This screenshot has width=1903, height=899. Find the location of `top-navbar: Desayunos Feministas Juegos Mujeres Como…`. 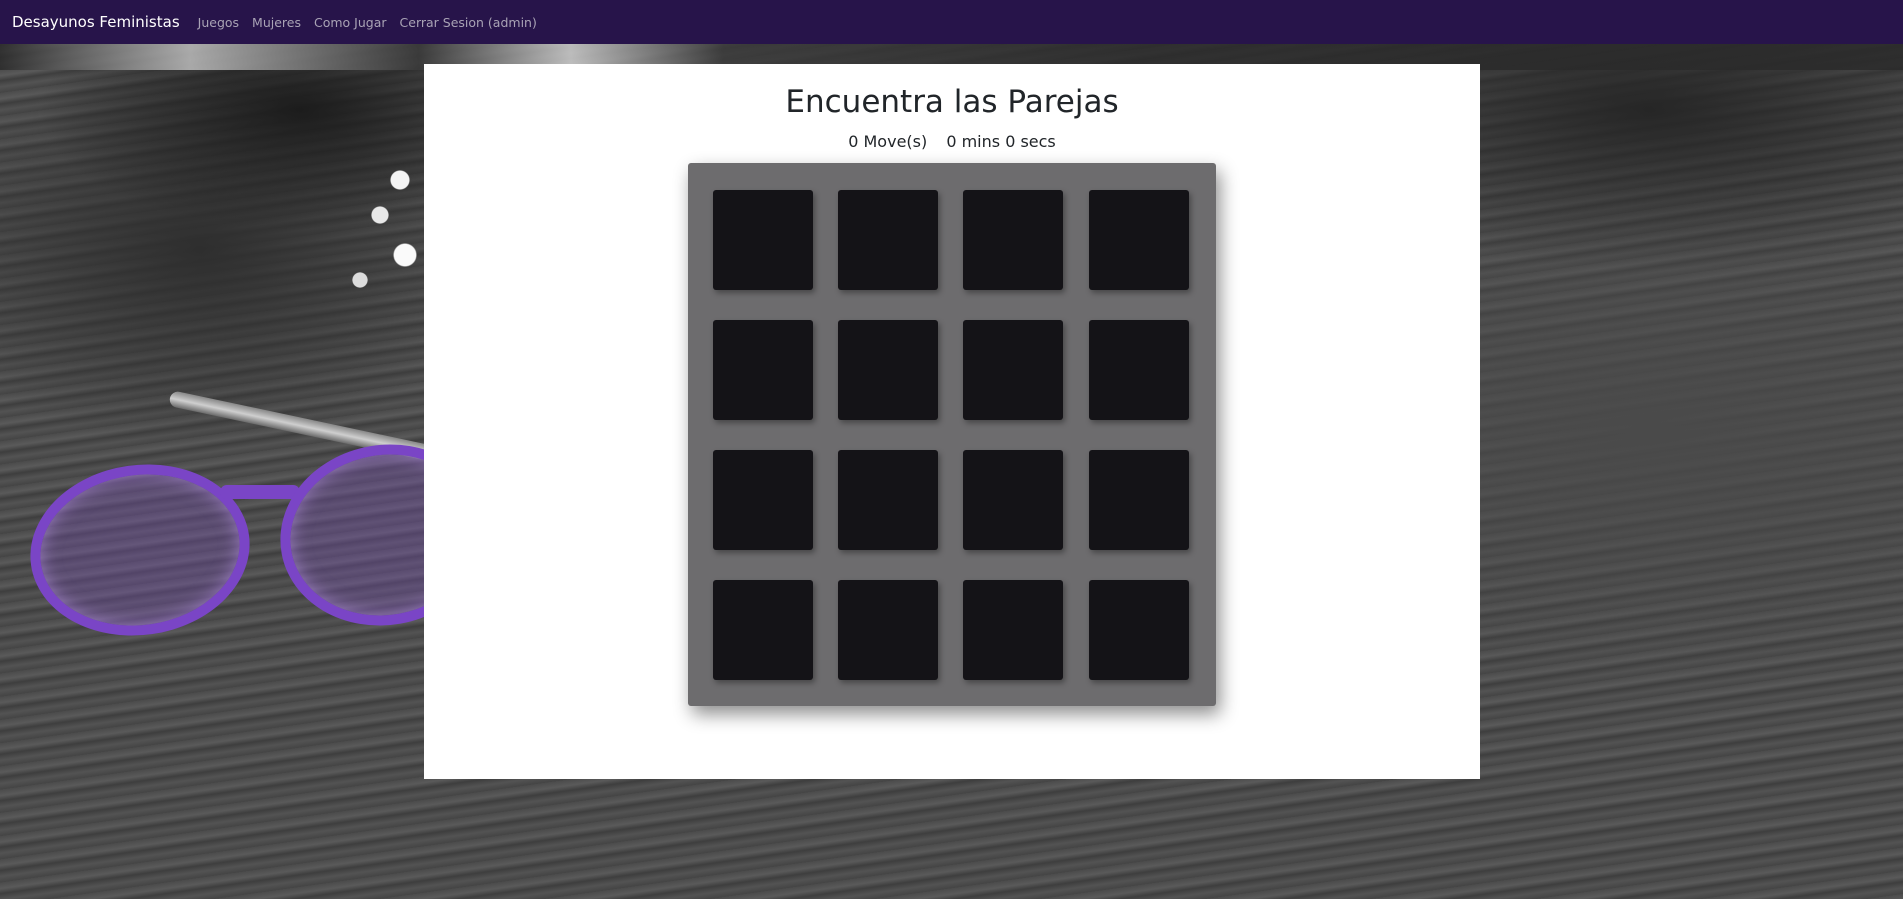

top-navbar: Desayunos Feministas Juegos Mujeres Como… is located at coordinates (951, 22).